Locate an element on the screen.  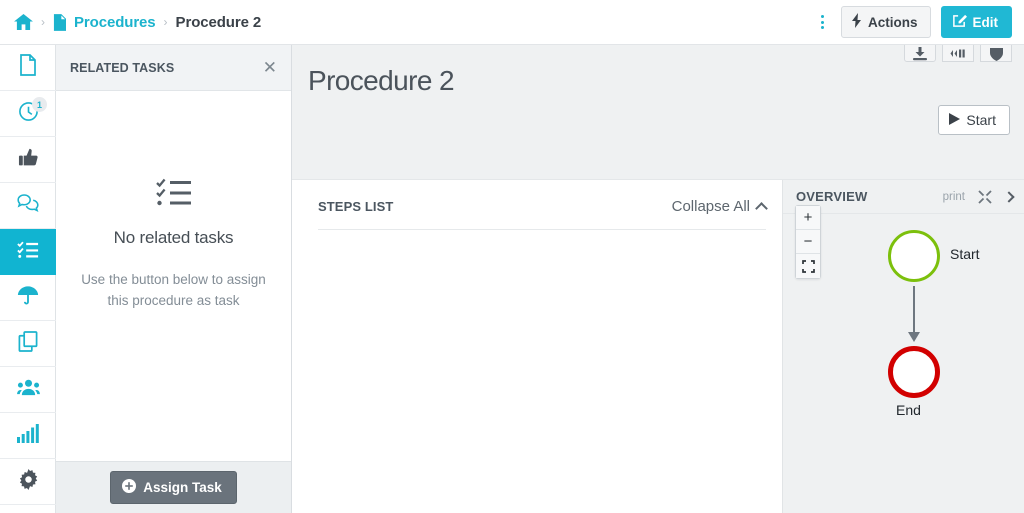
print-button: print is located at coordinates (954, 197).